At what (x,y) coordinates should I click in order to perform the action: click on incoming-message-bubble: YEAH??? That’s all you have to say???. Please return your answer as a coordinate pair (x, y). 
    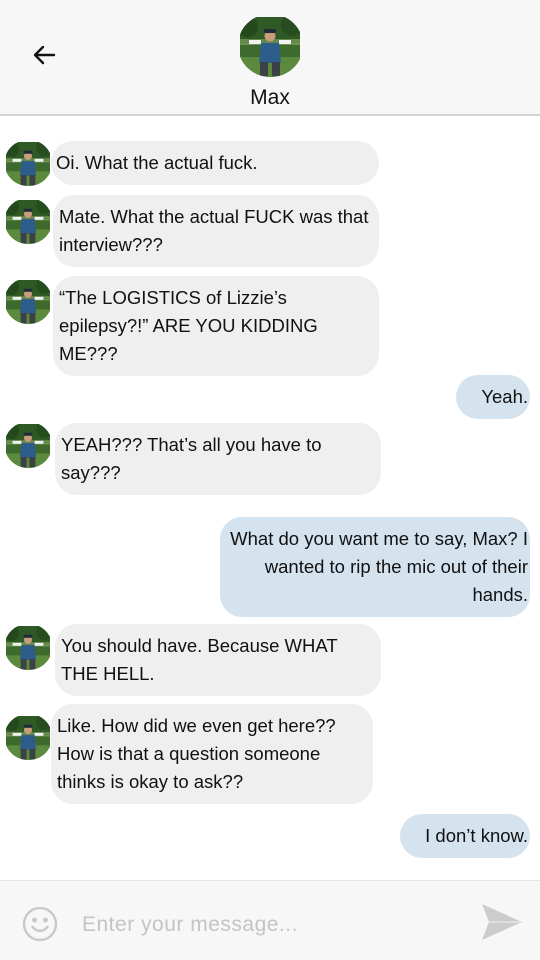
    Looking at the image, I should click on (218, 459).